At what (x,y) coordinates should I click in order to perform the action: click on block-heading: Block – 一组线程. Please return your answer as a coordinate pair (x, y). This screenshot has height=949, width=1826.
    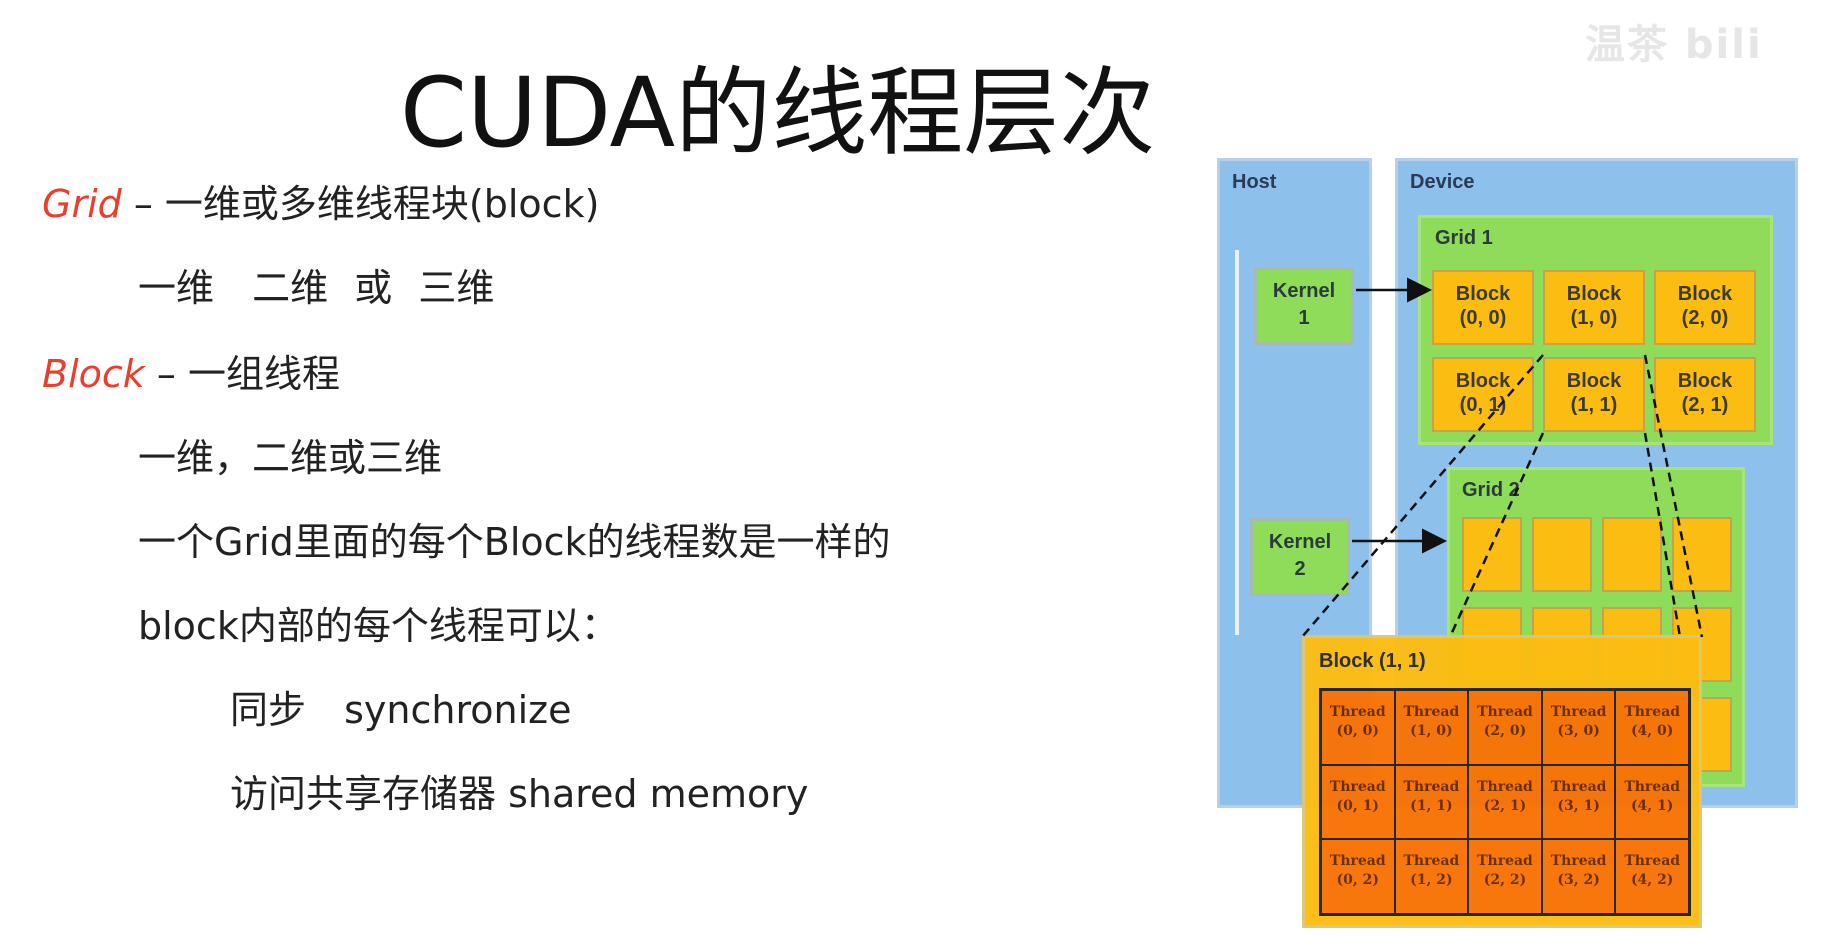
    Looking at the image, I should click on (191, 374).